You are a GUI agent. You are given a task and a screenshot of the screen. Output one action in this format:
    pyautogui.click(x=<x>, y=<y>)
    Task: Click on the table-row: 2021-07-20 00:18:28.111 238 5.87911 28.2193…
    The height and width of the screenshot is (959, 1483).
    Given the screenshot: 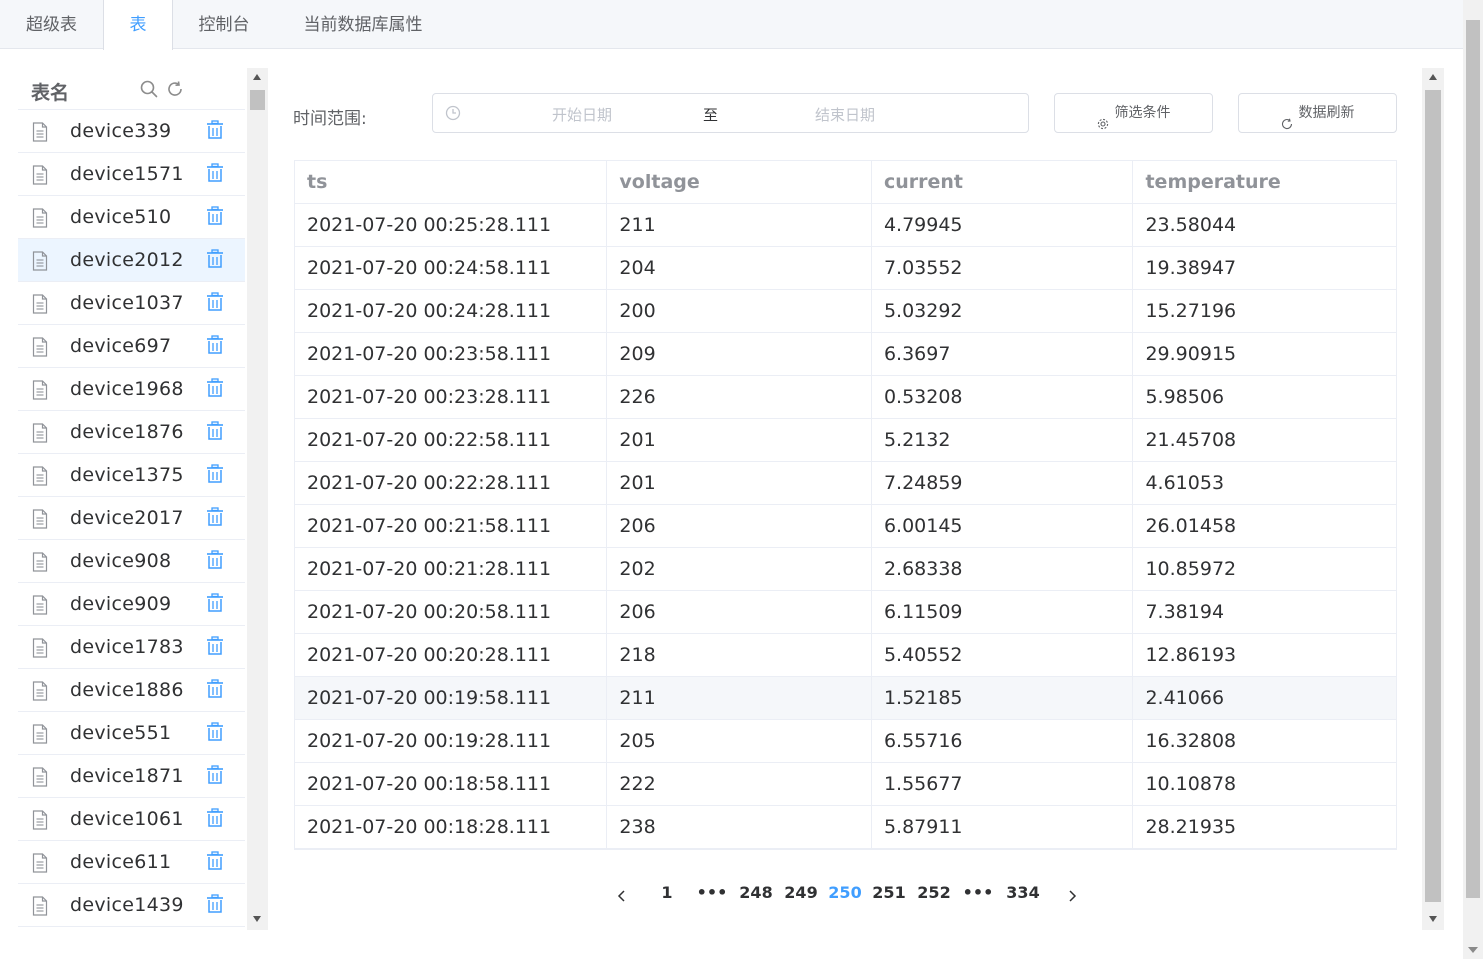 What is the action you would take?
    pyautogui.click(x=845, y=827)
    